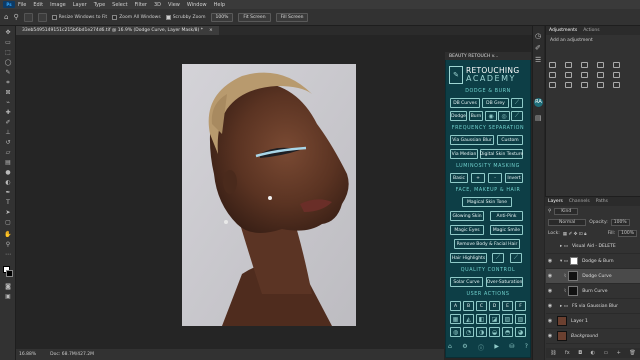 This screenshot has height=360, width=640. I want to click on link-layers-icon: ⛓, so click(553, 353).